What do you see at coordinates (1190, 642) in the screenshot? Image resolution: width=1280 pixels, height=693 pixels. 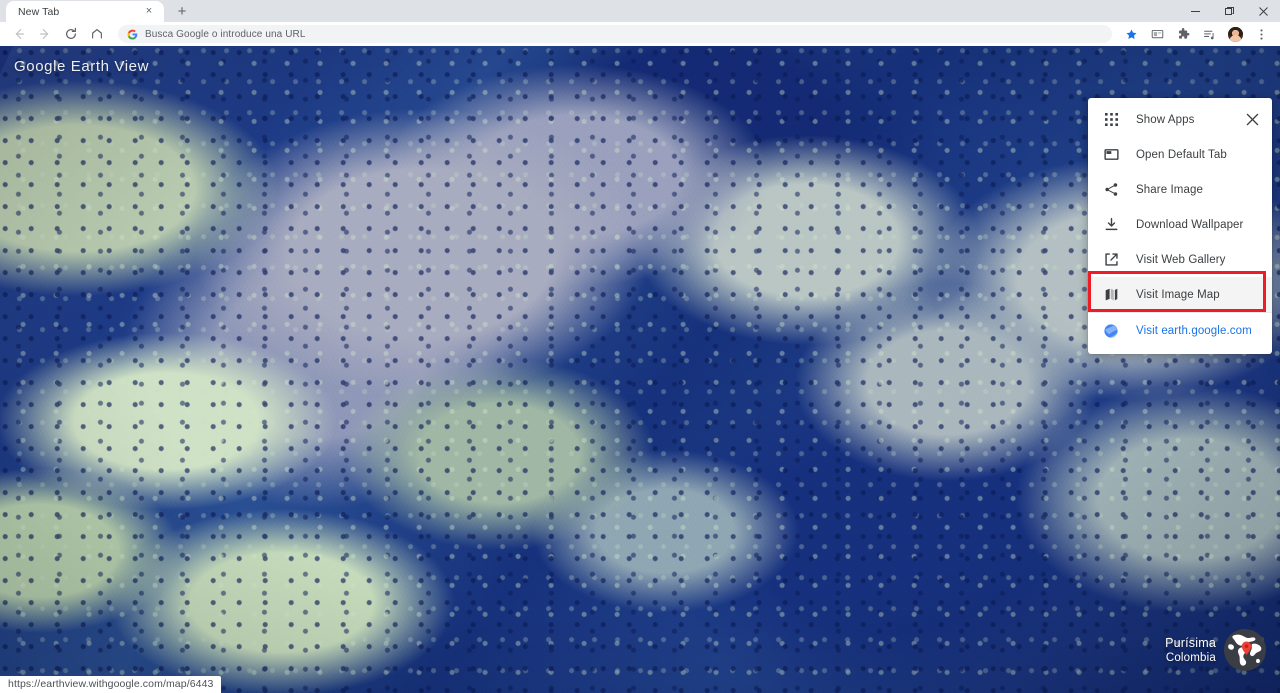 I see `location-name: Purísima` at bounding box center [1190, 642].